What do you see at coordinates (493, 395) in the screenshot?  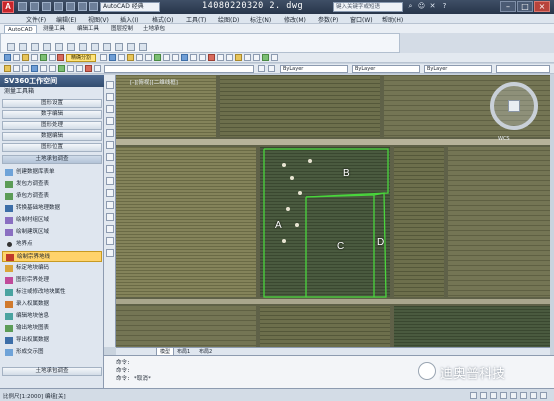 I see `ortho-icon` at bounding box center [493, 395].